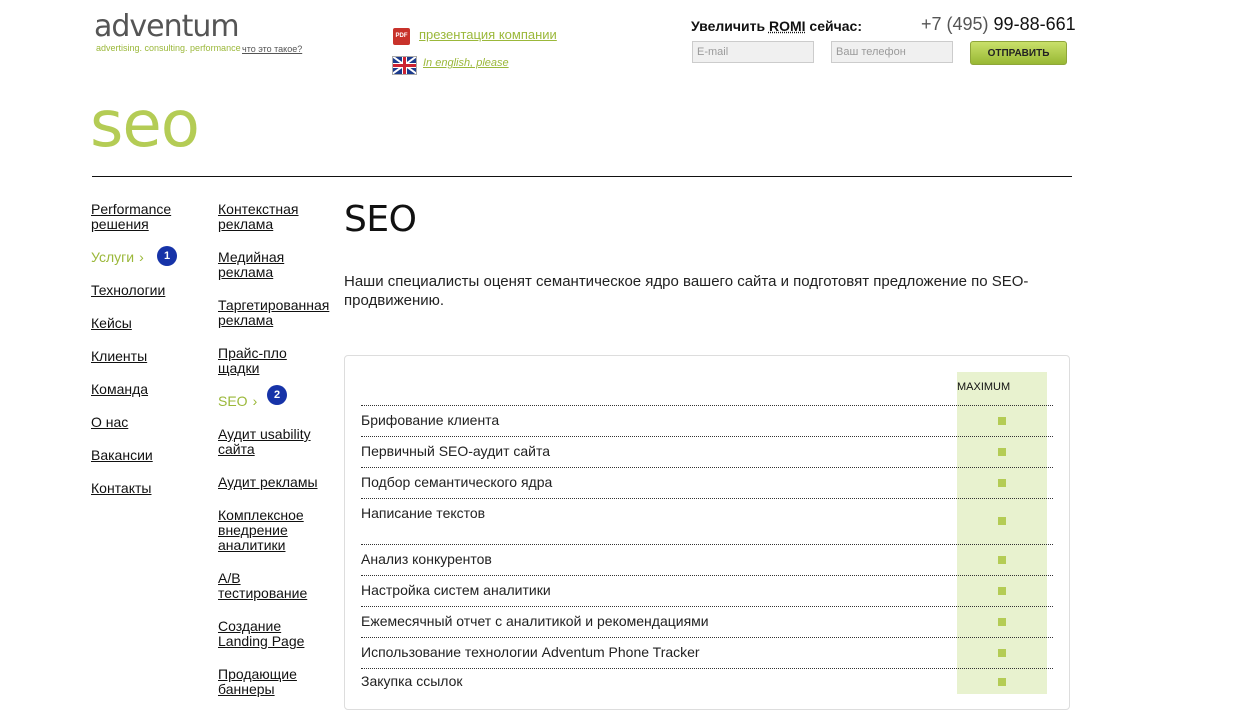 This screenshot has height=712, width=1247. I want to click on phone-input, so click(892, 52).